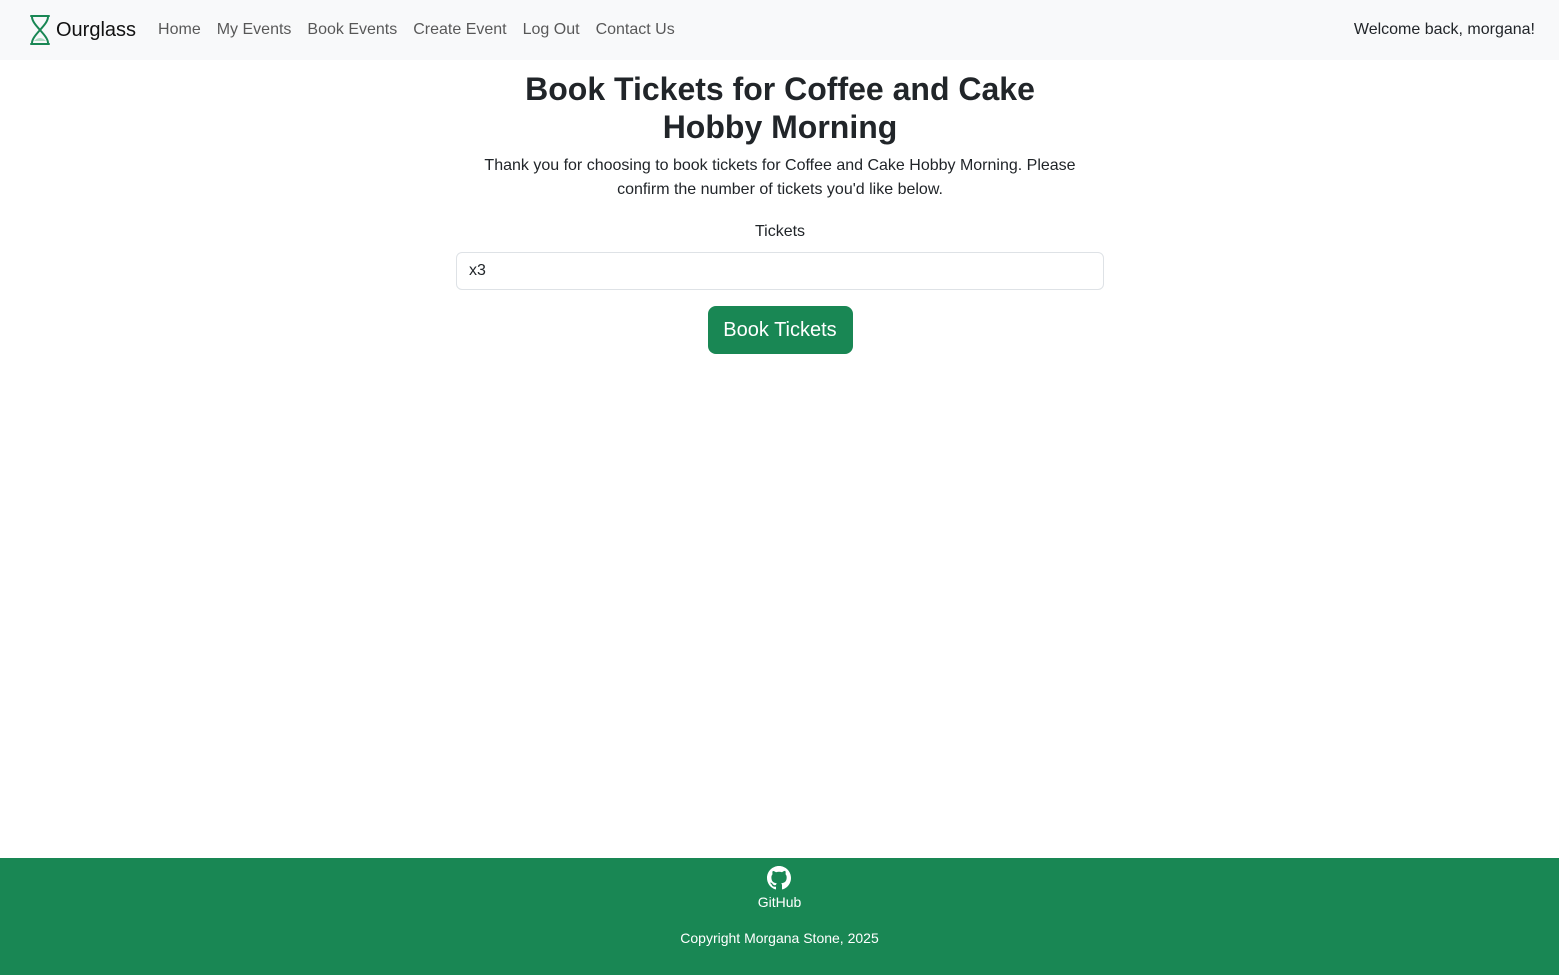  I want to click on nav-contact-us: Contact Us, so click(635, 30).